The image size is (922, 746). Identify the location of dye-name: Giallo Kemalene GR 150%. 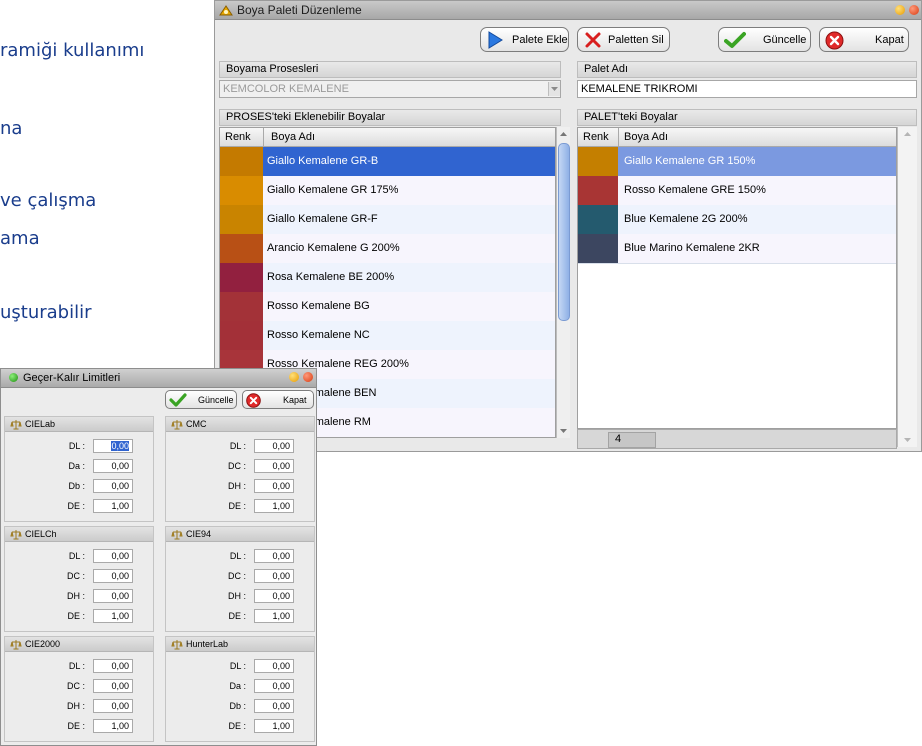
(690, 161).